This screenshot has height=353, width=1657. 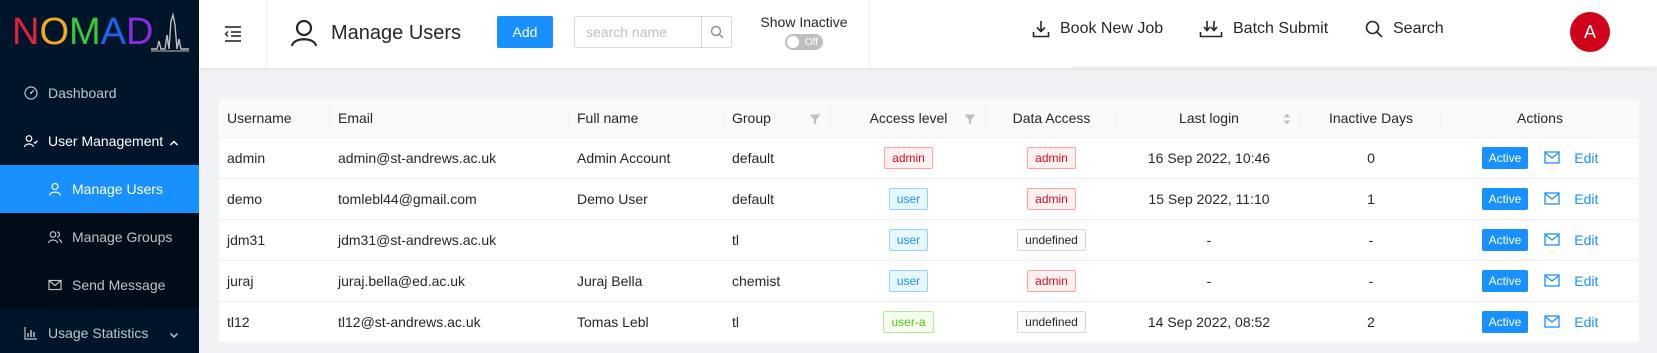 I want to click on column-header-data-access: Data Access, so click(x=1051, y=118).